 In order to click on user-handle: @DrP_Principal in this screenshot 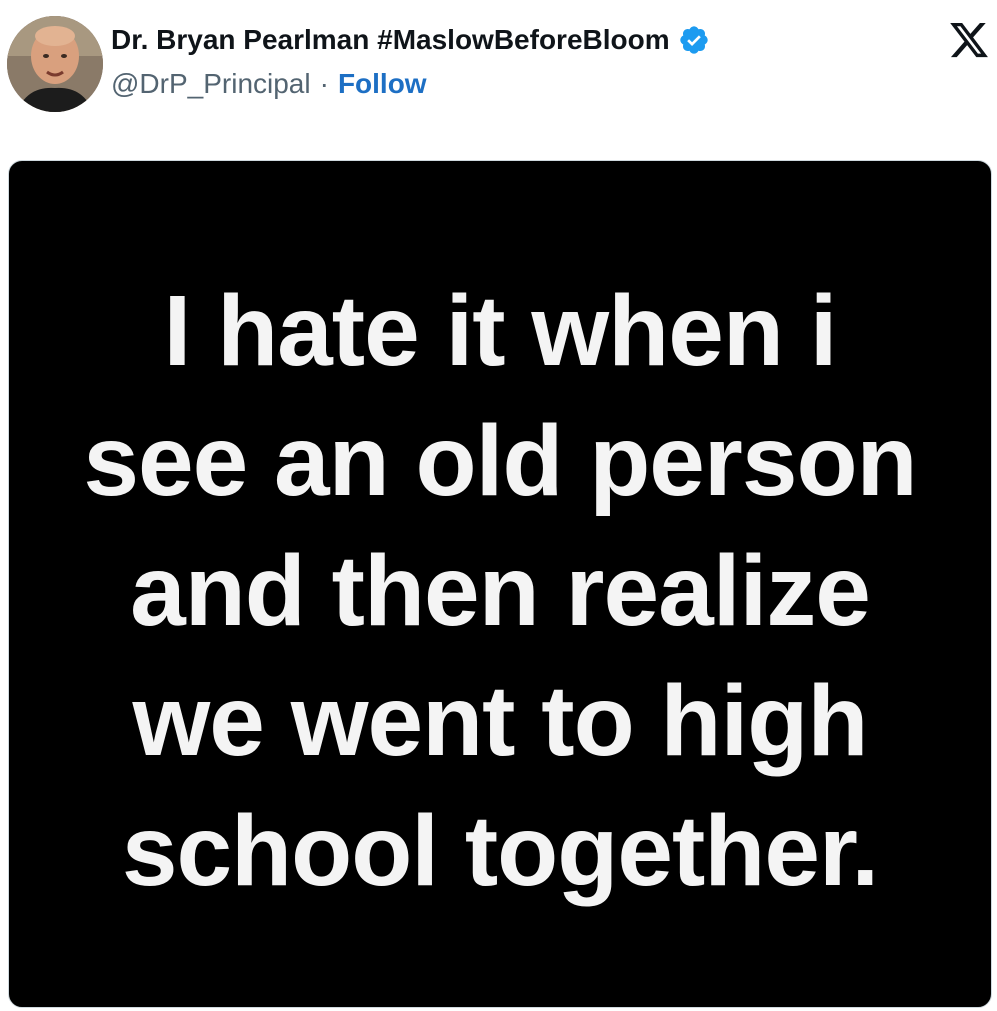, I will do `click(211, 84)`.